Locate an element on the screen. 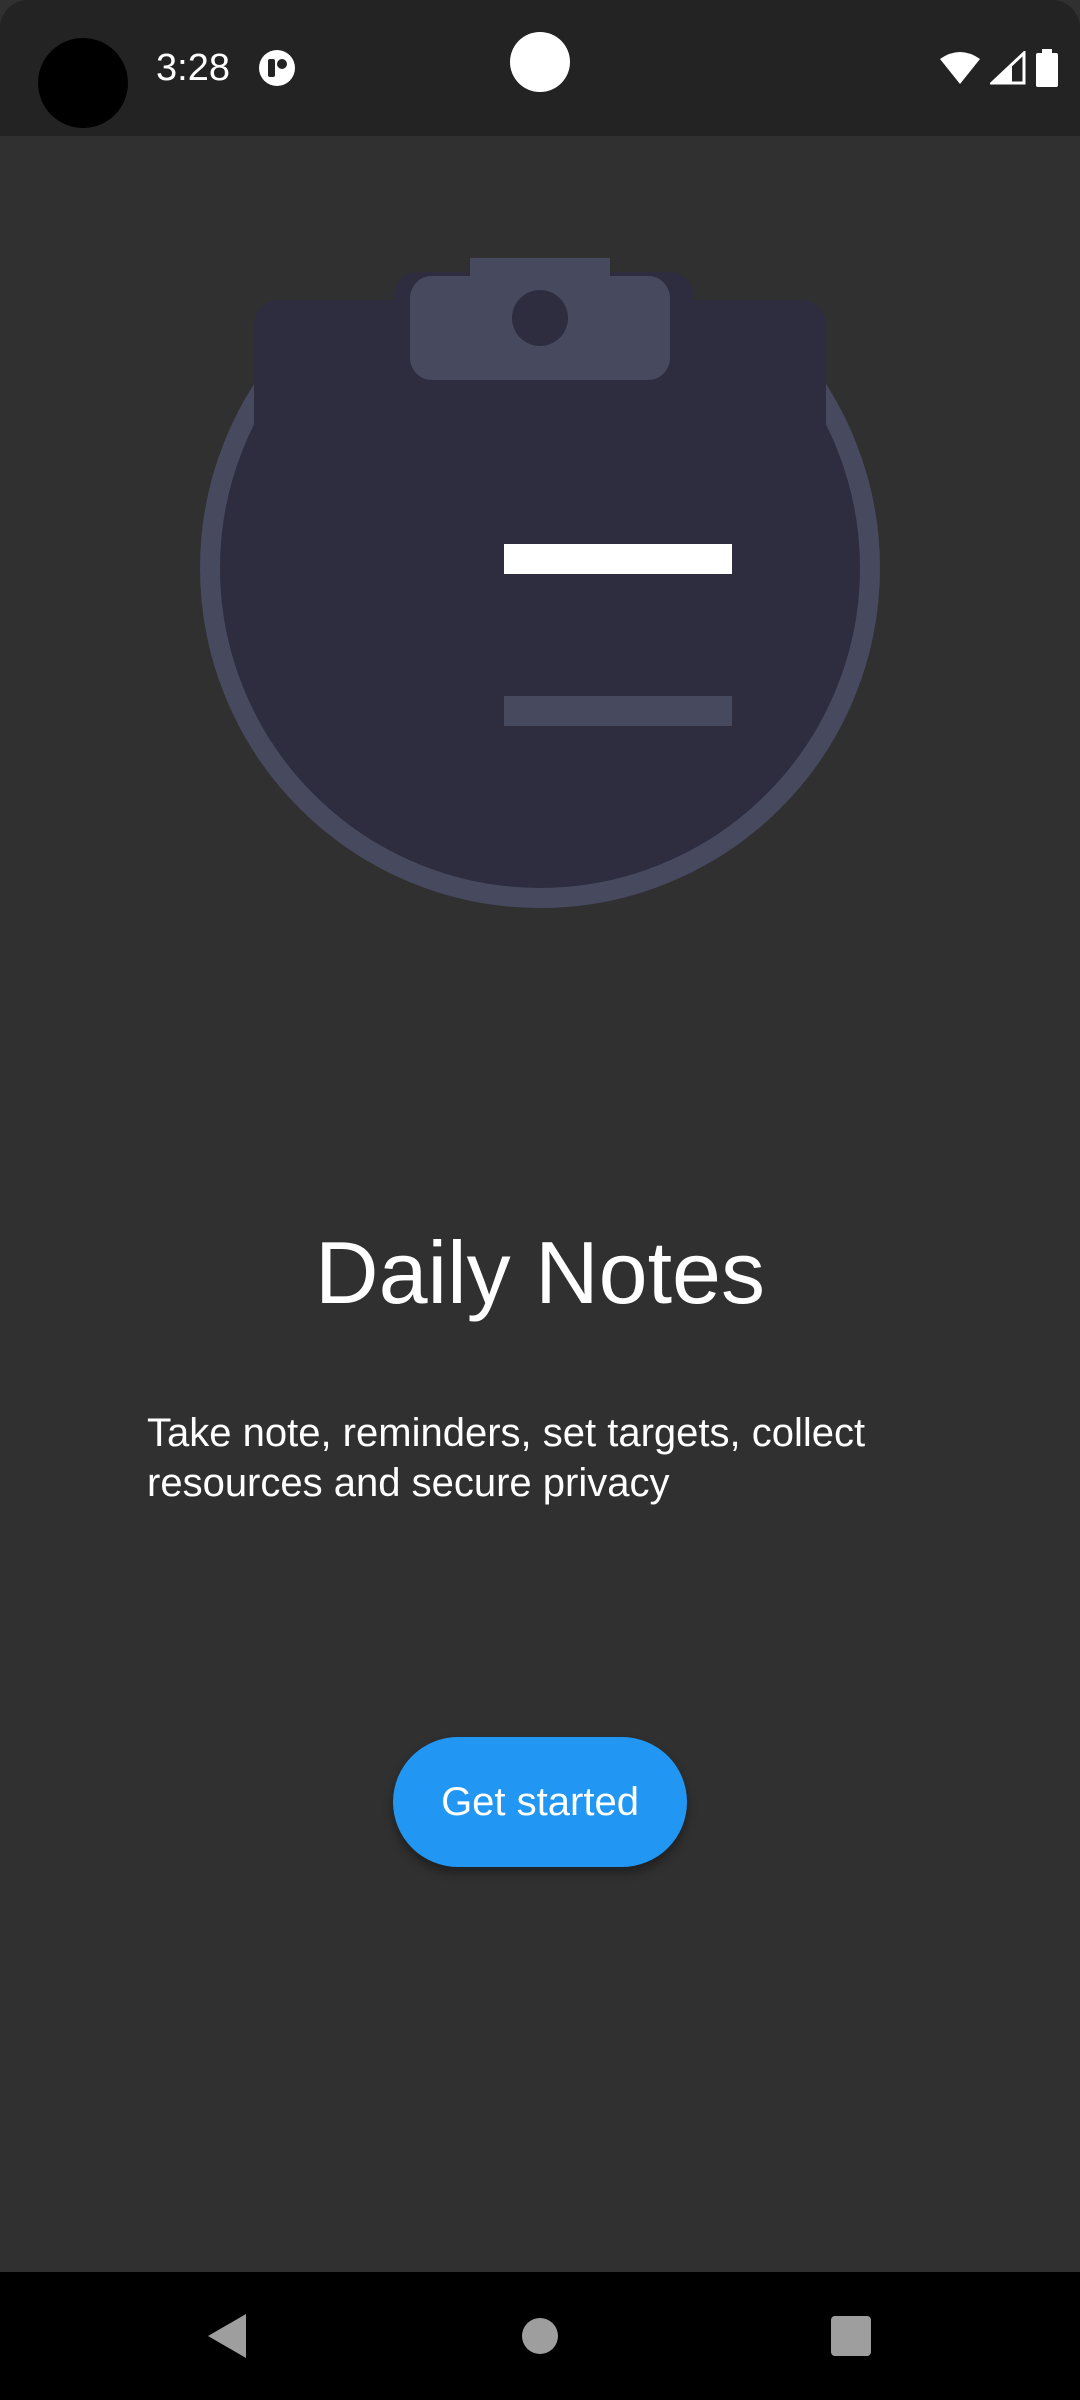 Image resolution: width=1080 pixels, height=2400 pixels. cell-signal-icon is located at coordinates (1008, 68).